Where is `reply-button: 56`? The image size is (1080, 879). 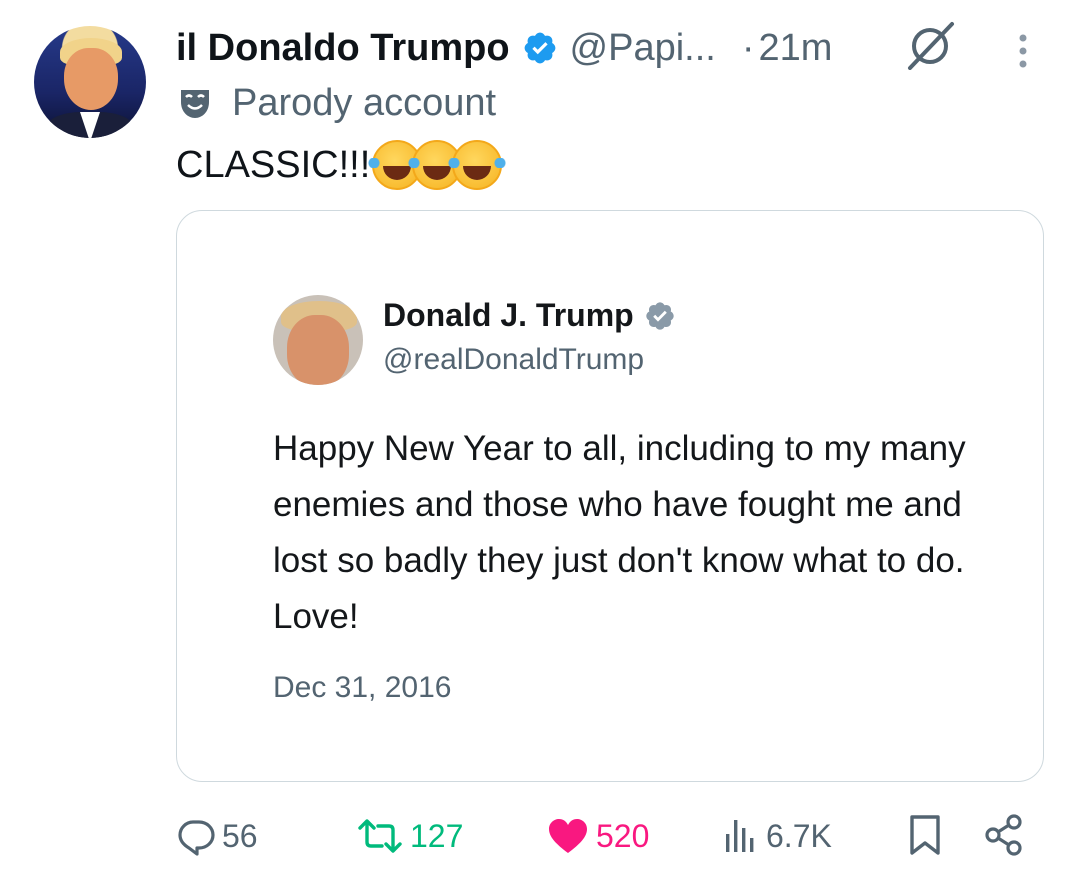 reply-button: 56 is located at coordinates (217, 836).